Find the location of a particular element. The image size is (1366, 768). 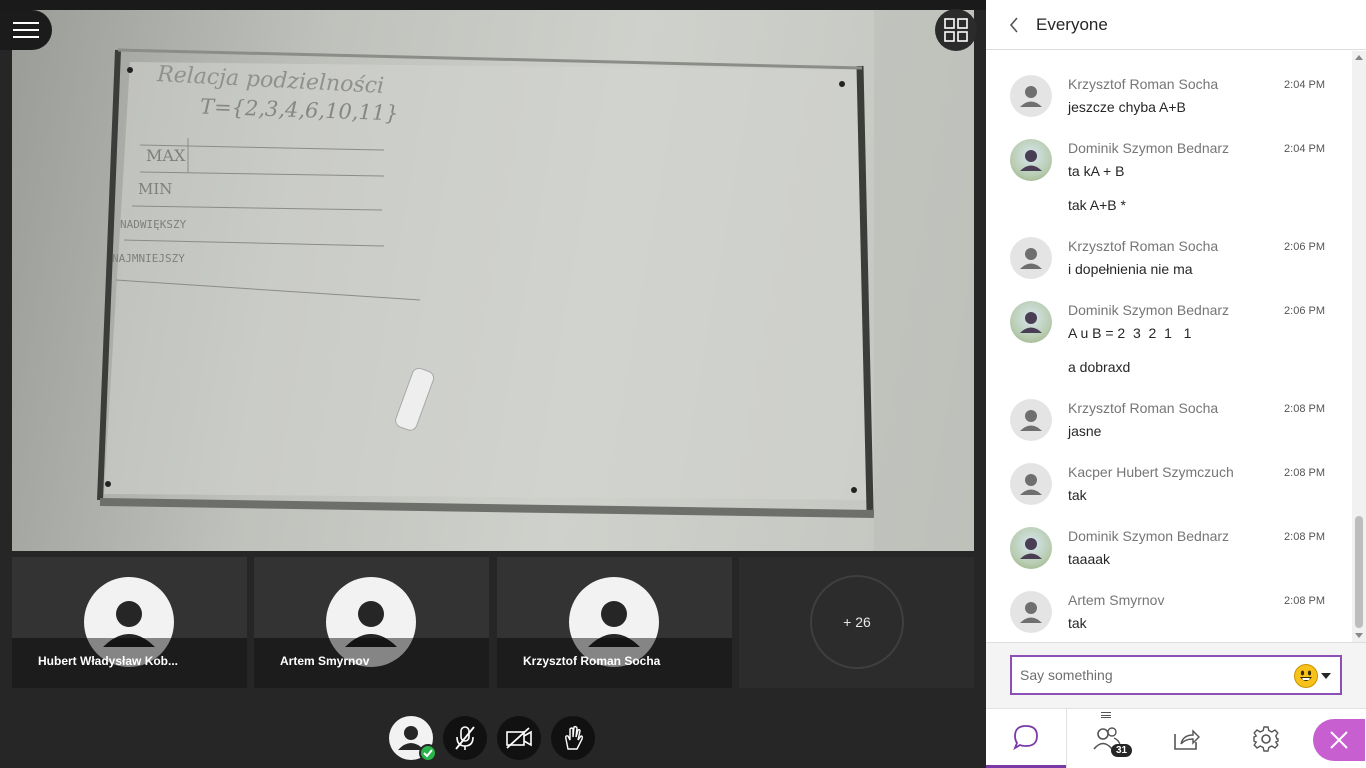

tab-settings is located at coordinates (1266, 738).